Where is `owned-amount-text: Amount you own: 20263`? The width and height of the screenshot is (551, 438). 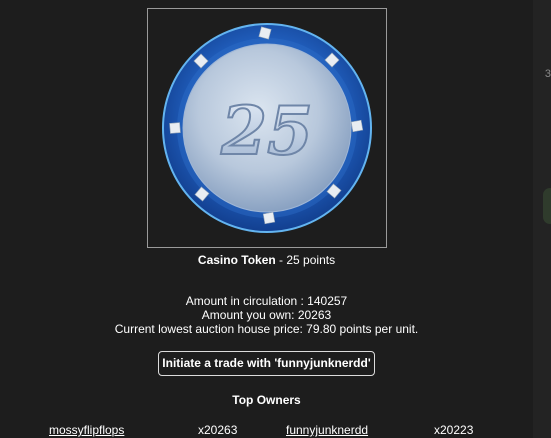
owned-amount-text: Amount you own: 20263 is located at coordinates (266, 315).